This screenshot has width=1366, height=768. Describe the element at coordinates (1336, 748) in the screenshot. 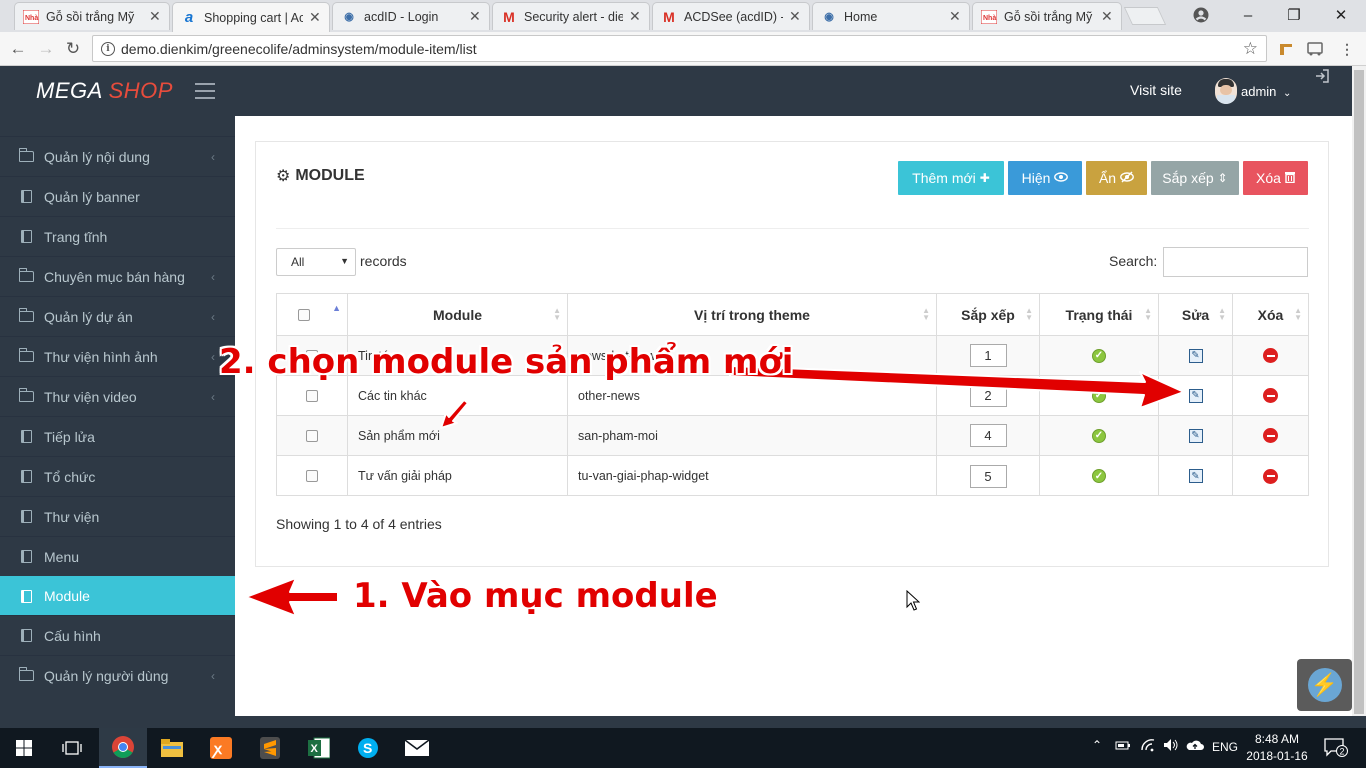

I see `notification-icon: 2` at that location.